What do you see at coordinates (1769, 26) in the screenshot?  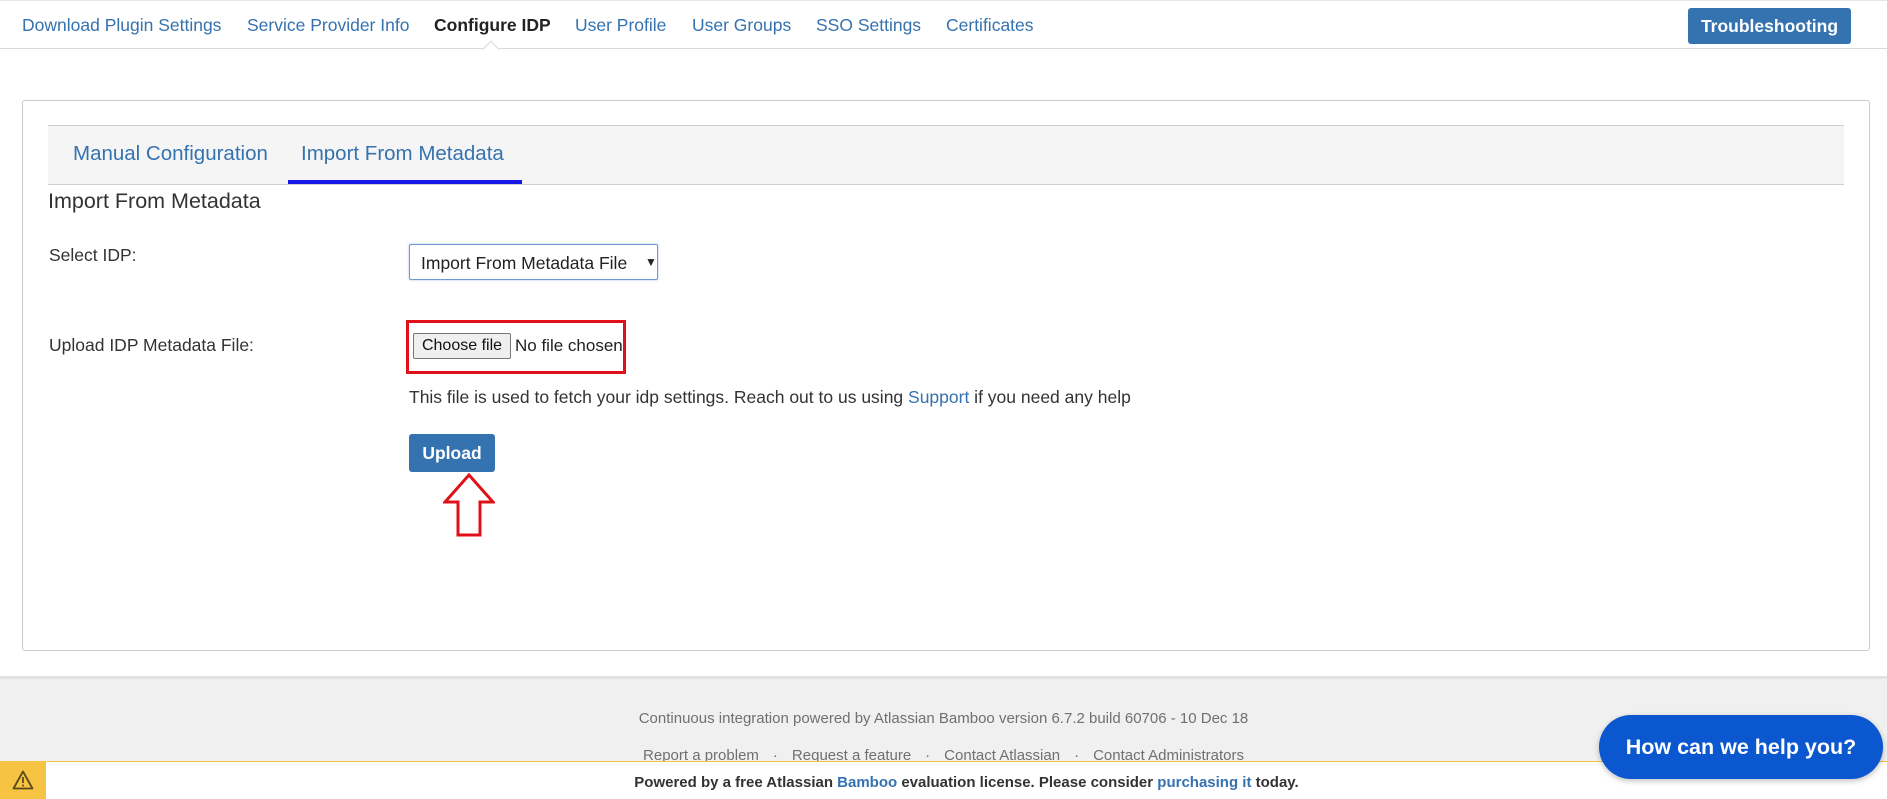 I see `troubleshooting-button: Troubleshooting` at bounding box center [1769, 26].